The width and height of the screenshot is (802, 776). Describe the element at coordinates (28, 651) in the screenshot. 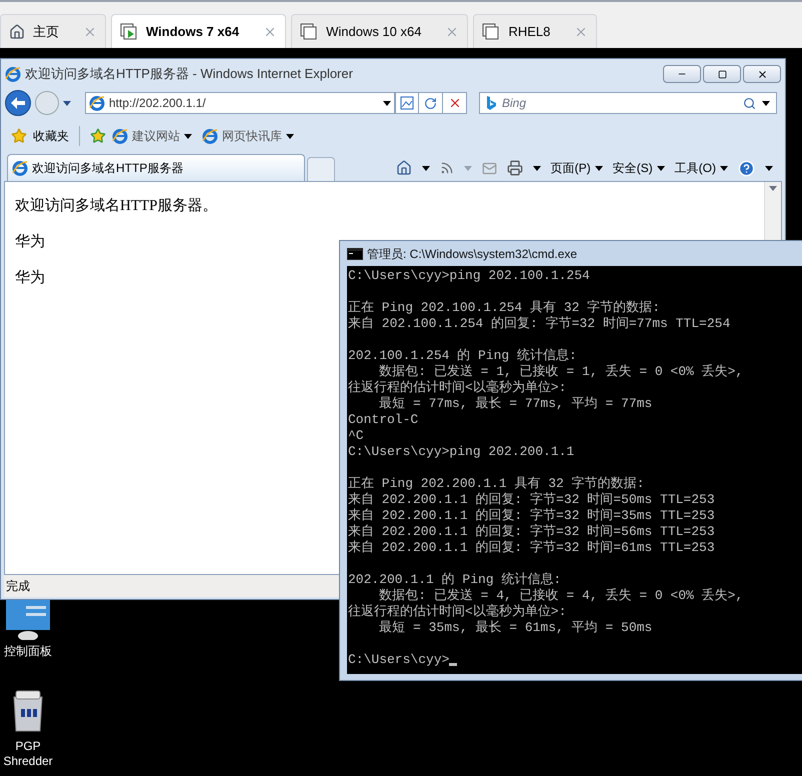

I see `desktop-icon-label: 控制面板` at that location.